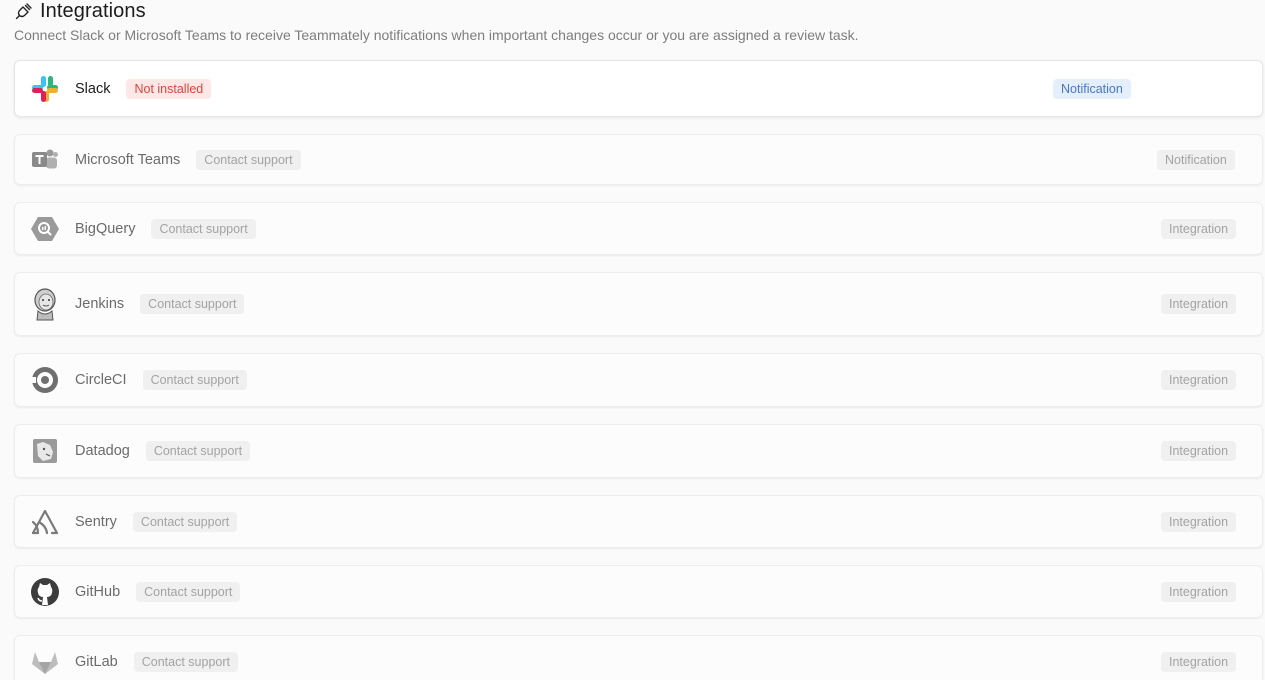  What do you see at coordinates (638, 380) in the screenshot?
I see `integration-card-circleci: CircleCI Contact support Integration` at bounding box center [638, 380].